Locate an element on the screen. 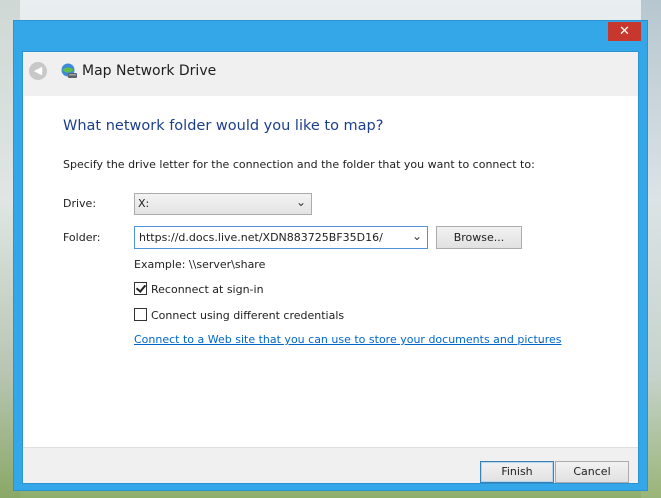 Image resolution: width=661 pixels, height=498 pixels. close-button: ✕ is located at coordinates (624, 31).